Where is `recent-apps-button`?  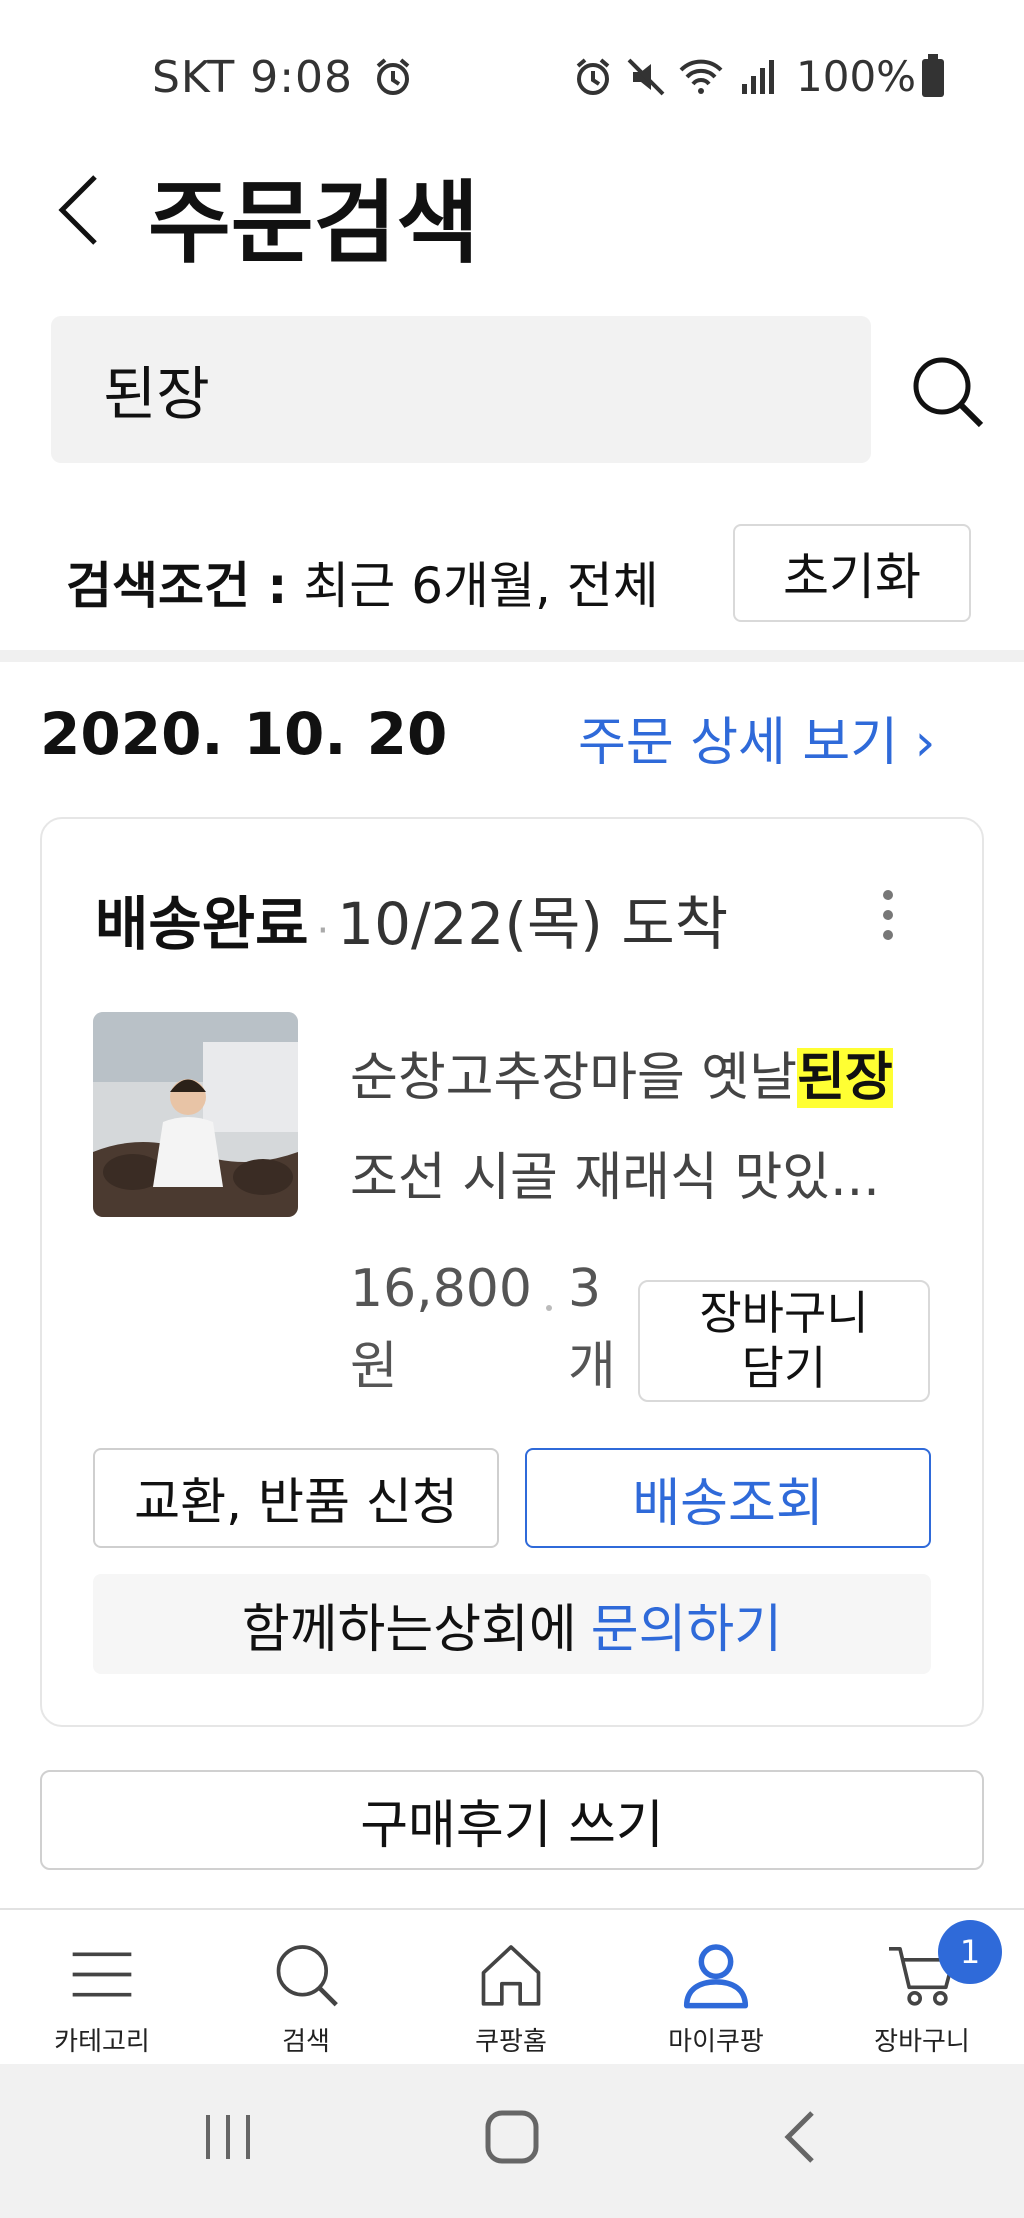
recent-apps-button is located at coordinates (228, 2139).